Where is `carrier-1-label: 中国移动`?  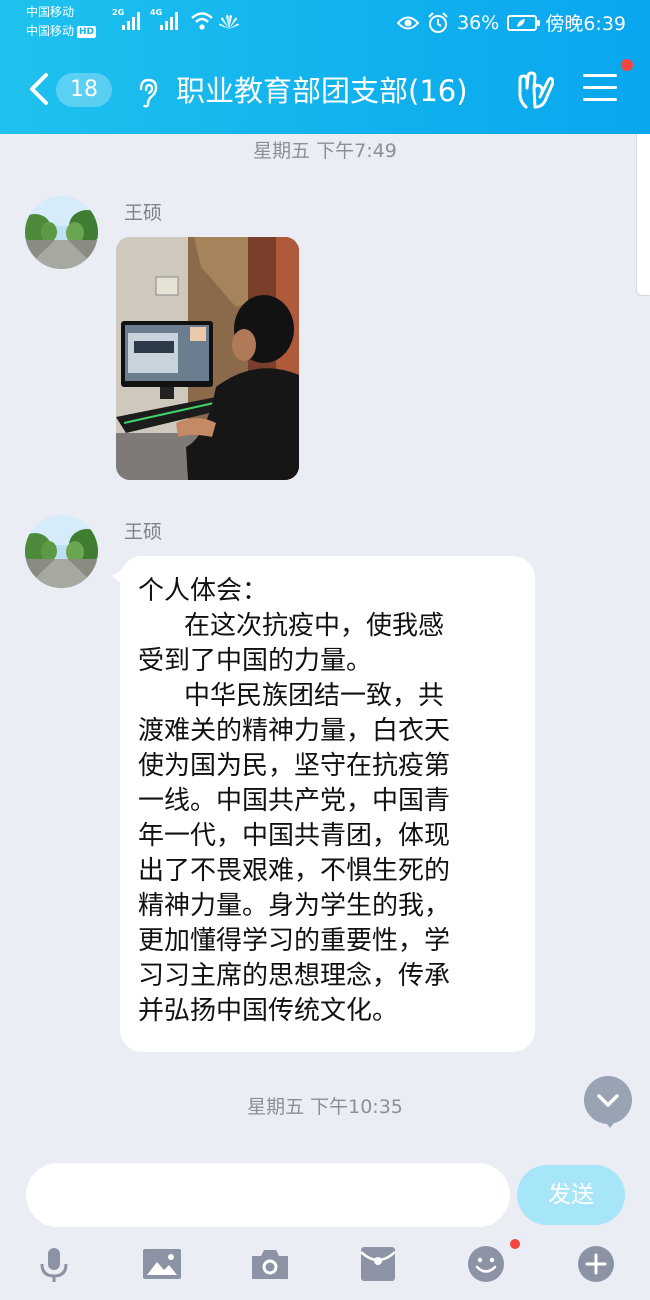 carrier-1-label: 中国移动 is located at coordinates (50, 12).